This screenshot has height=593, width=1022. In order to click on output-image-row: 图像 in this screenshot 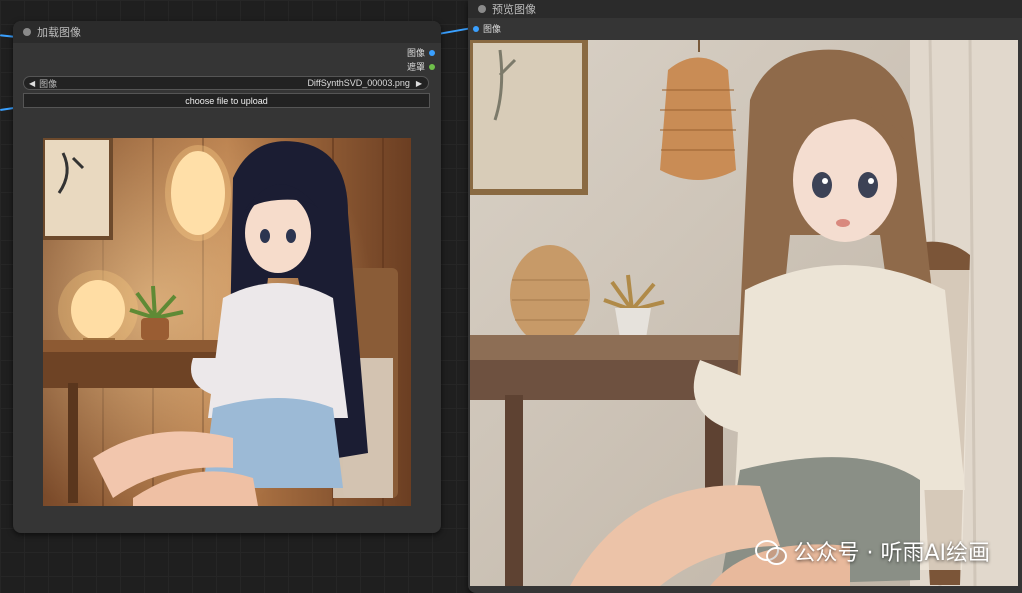, I will do `click(421, 52)`.